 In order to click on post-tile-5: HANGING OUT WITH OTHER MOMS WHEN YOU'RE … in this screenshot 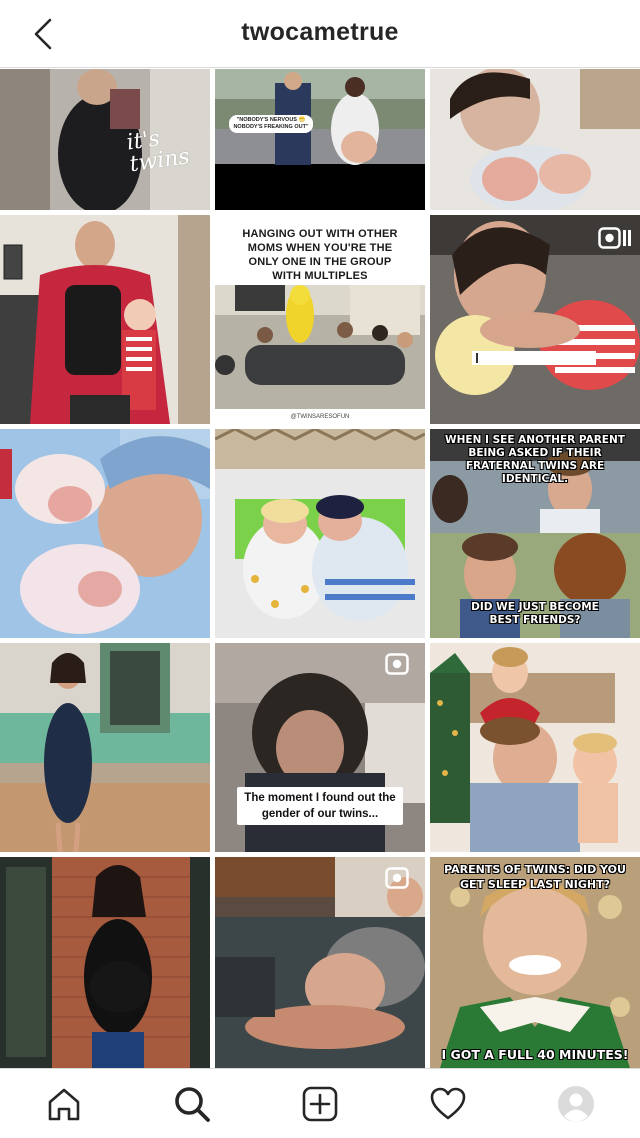, I will do `click(320, 319)`.